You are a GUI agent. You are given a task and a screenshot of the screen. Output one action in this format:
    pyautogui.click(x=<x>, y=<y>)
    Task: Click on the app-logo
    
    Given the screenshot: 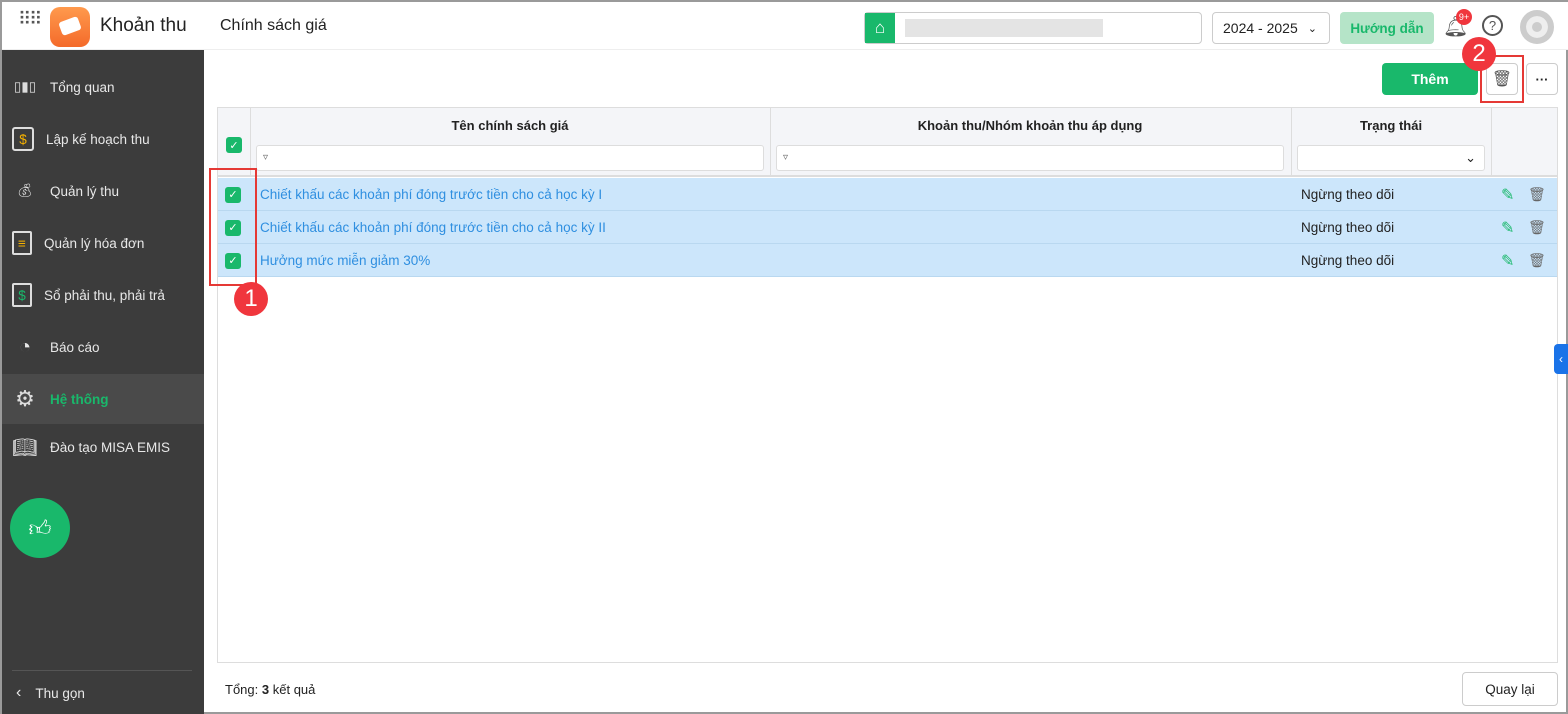 What is the action you would take?
    pyautogui.click(x=70, y=27)
    